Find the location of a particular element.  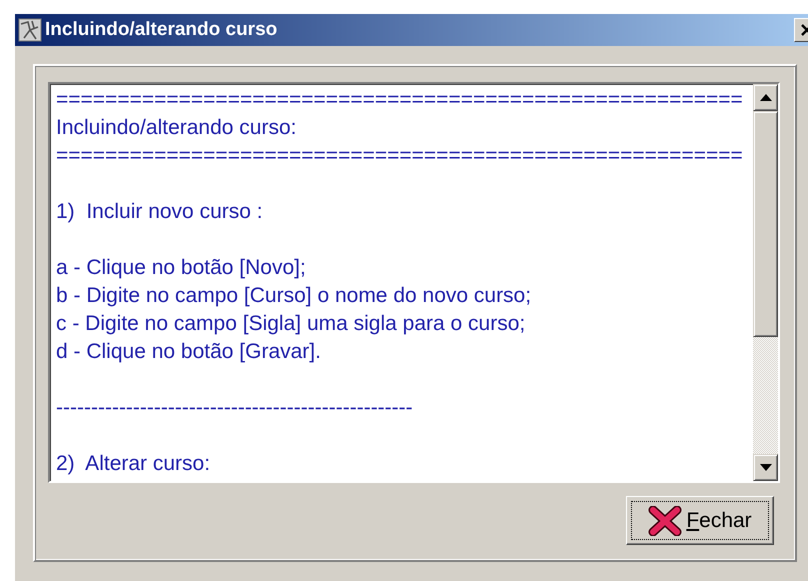

help-text-line: 2) Alterar curso: is located at coordinates (134, 464).